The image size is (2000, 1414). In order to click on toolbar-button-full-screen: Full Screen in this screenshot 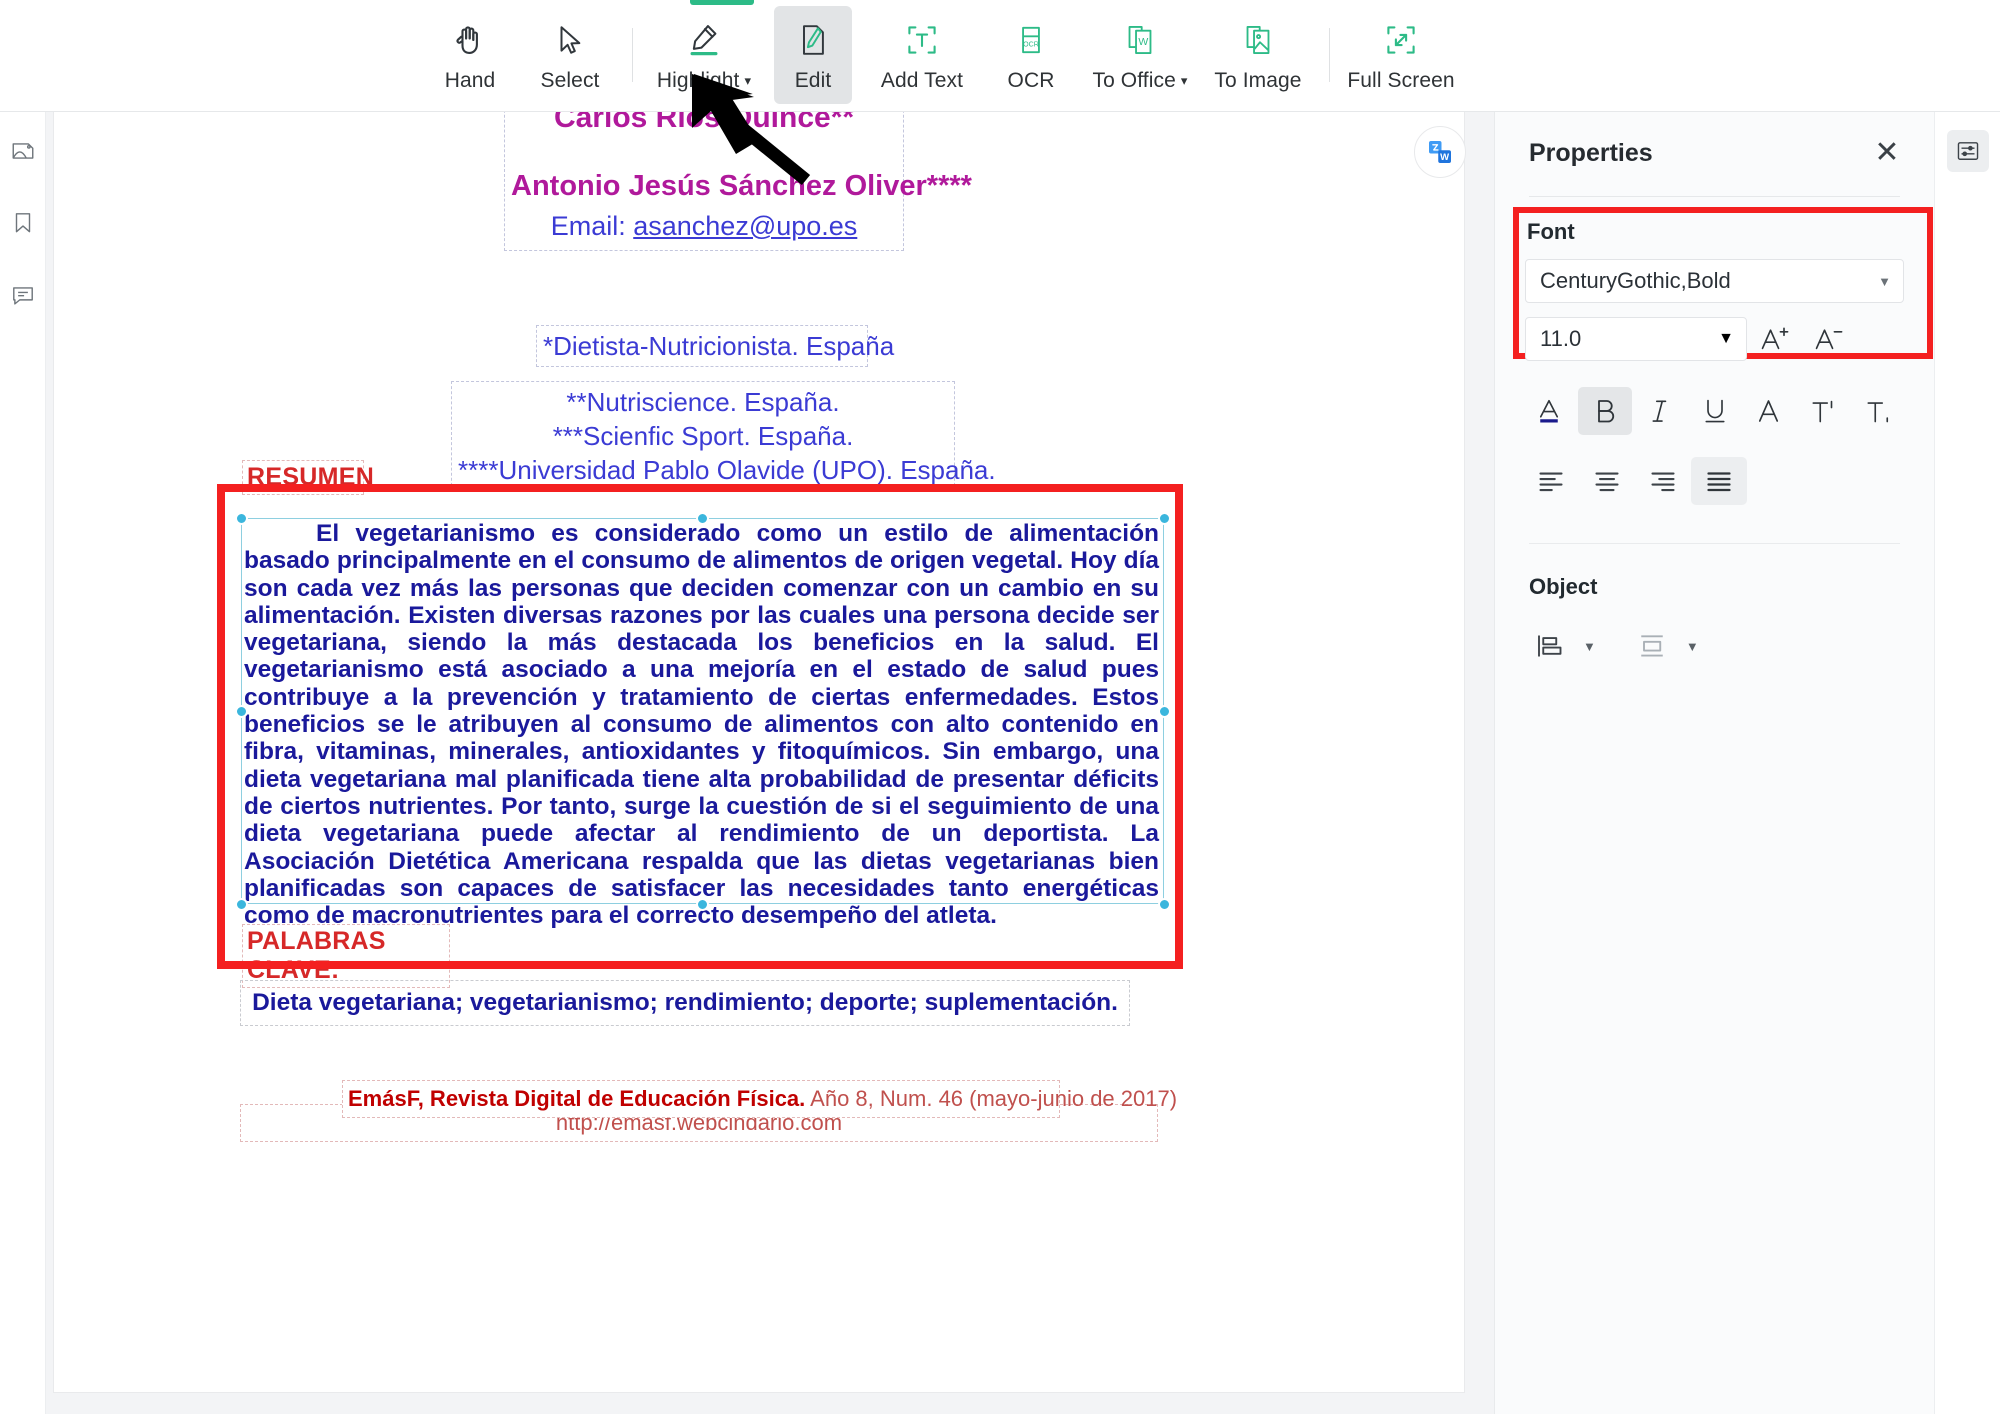, I will do `click(1401, 56)`.